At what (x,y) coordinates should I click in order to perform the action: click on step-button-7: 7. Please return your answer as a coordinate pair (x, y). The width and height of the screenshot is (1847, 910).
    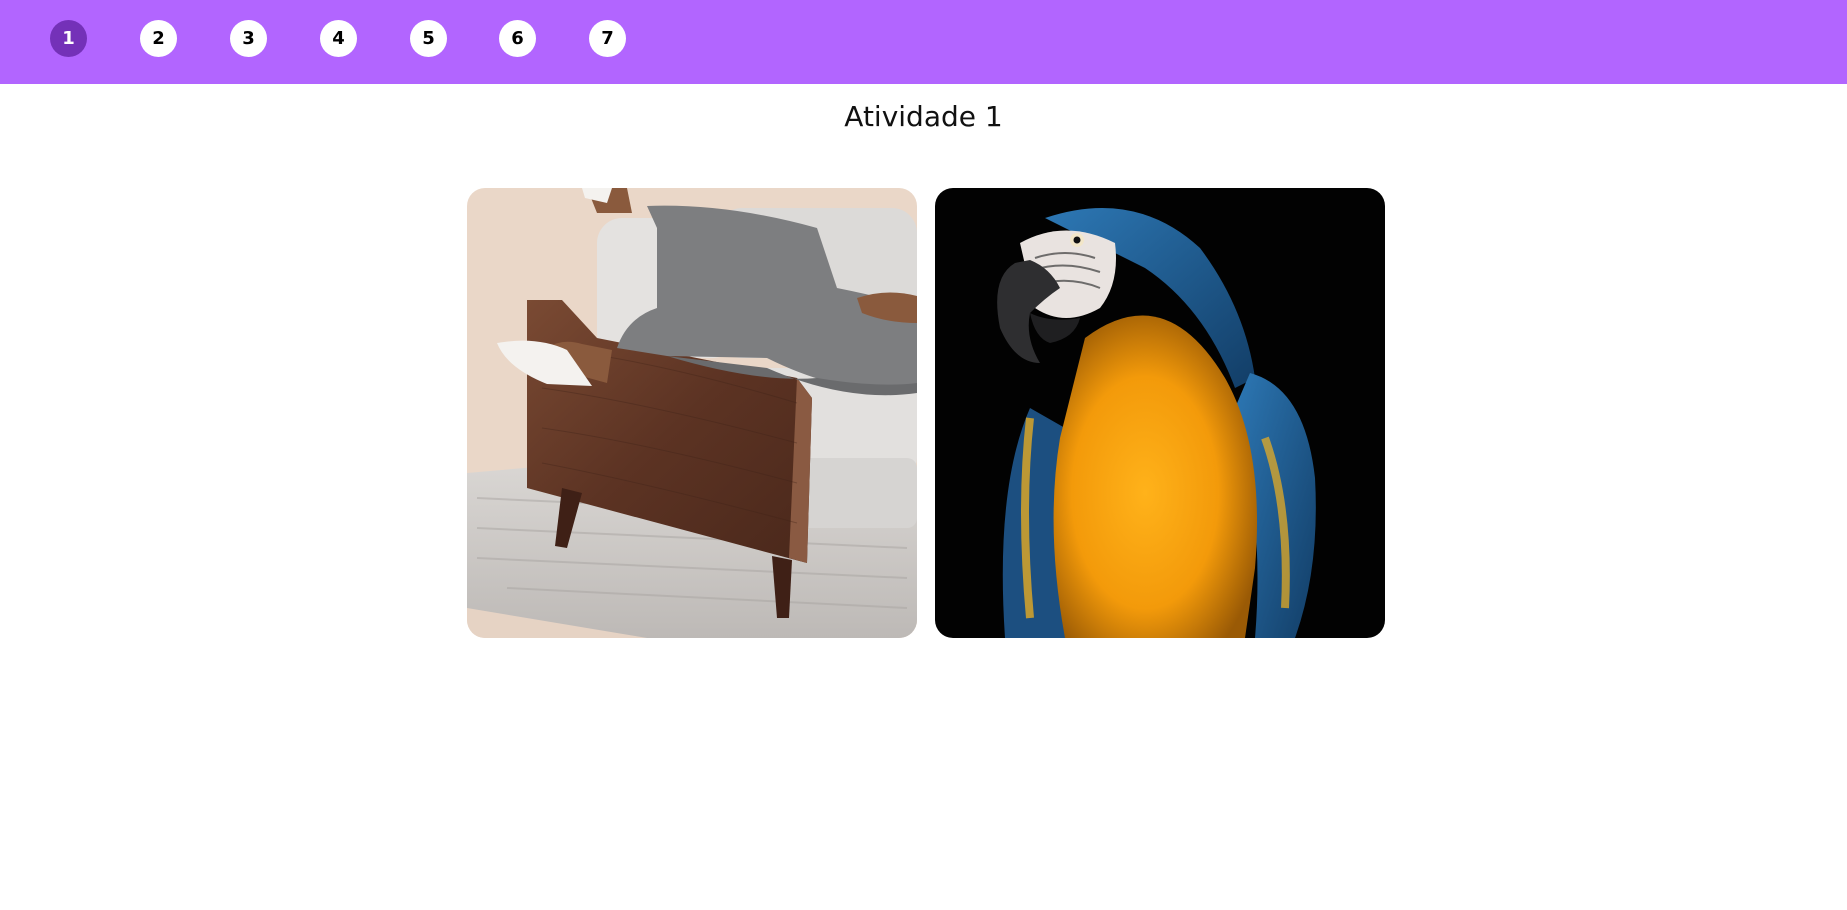
    Looking at the image, I should click on (607, 38).